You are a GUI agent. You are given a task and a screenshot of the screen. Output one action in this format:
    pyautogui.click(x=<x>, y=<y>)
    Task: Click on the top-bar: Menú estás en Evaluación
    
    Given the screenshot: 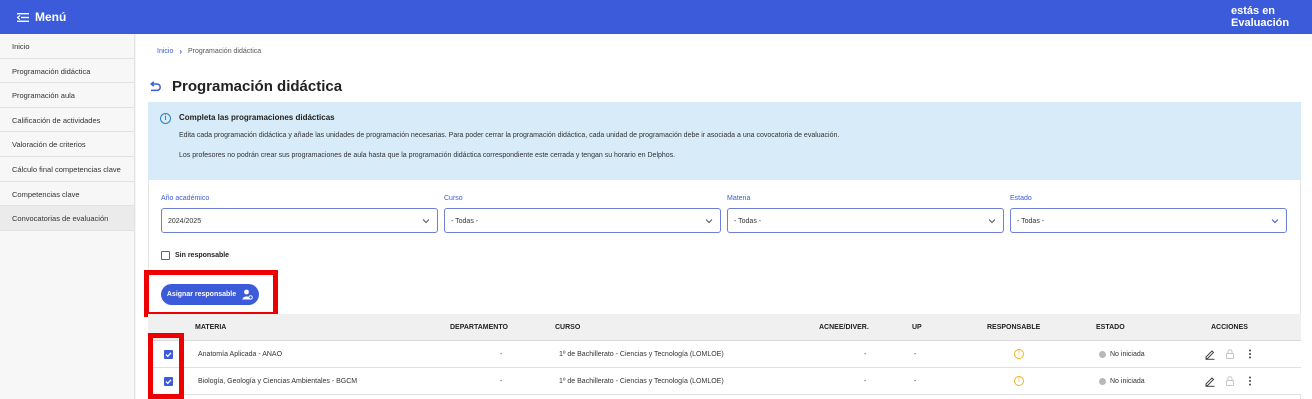 What is the action you would take?
    pyautogui.click(x=656, y=17)
    